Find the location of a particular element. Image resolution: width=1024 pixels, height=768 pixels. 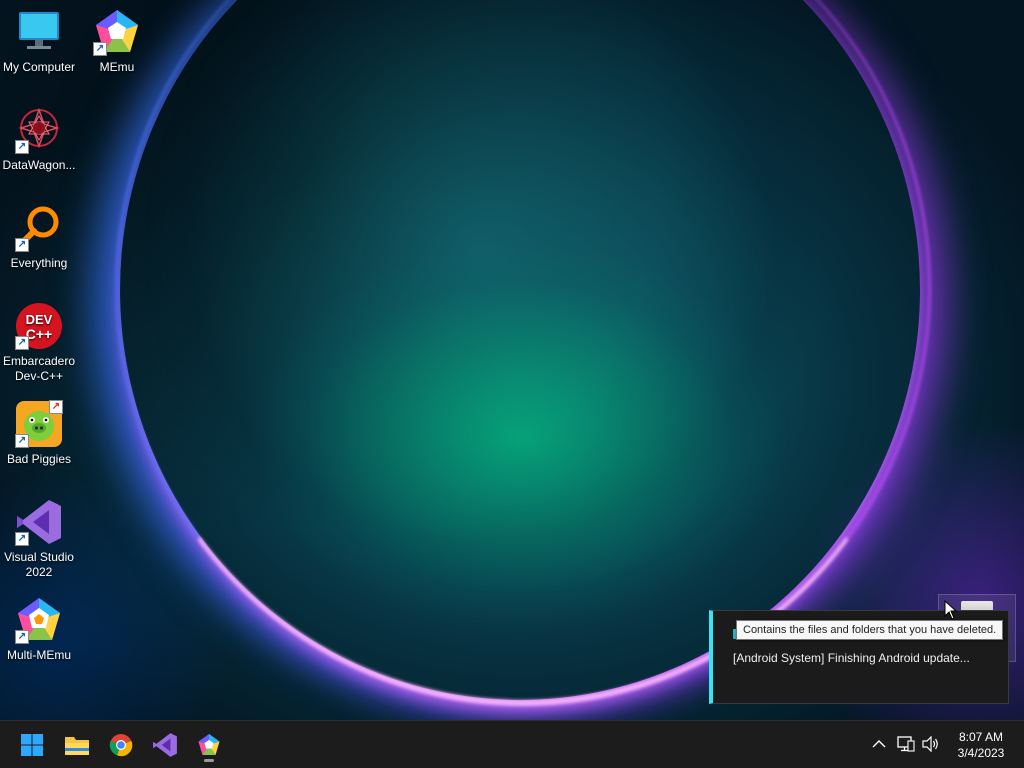

volume-icon is located at coordinates (930, 744).